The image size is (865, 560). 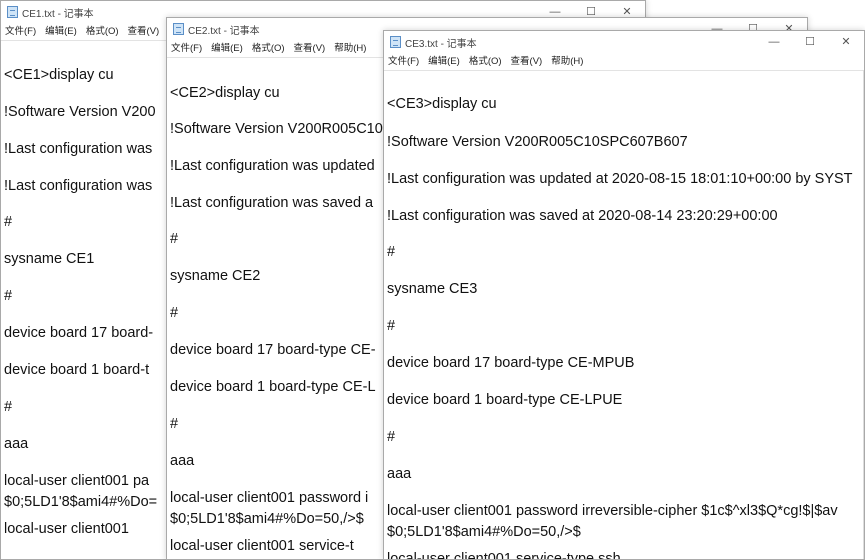 What do you see at coordinates (273, 387) in the screenshot?
I see `text-line: device board 1 board-type CE-L` at bounding box center [273, 387].